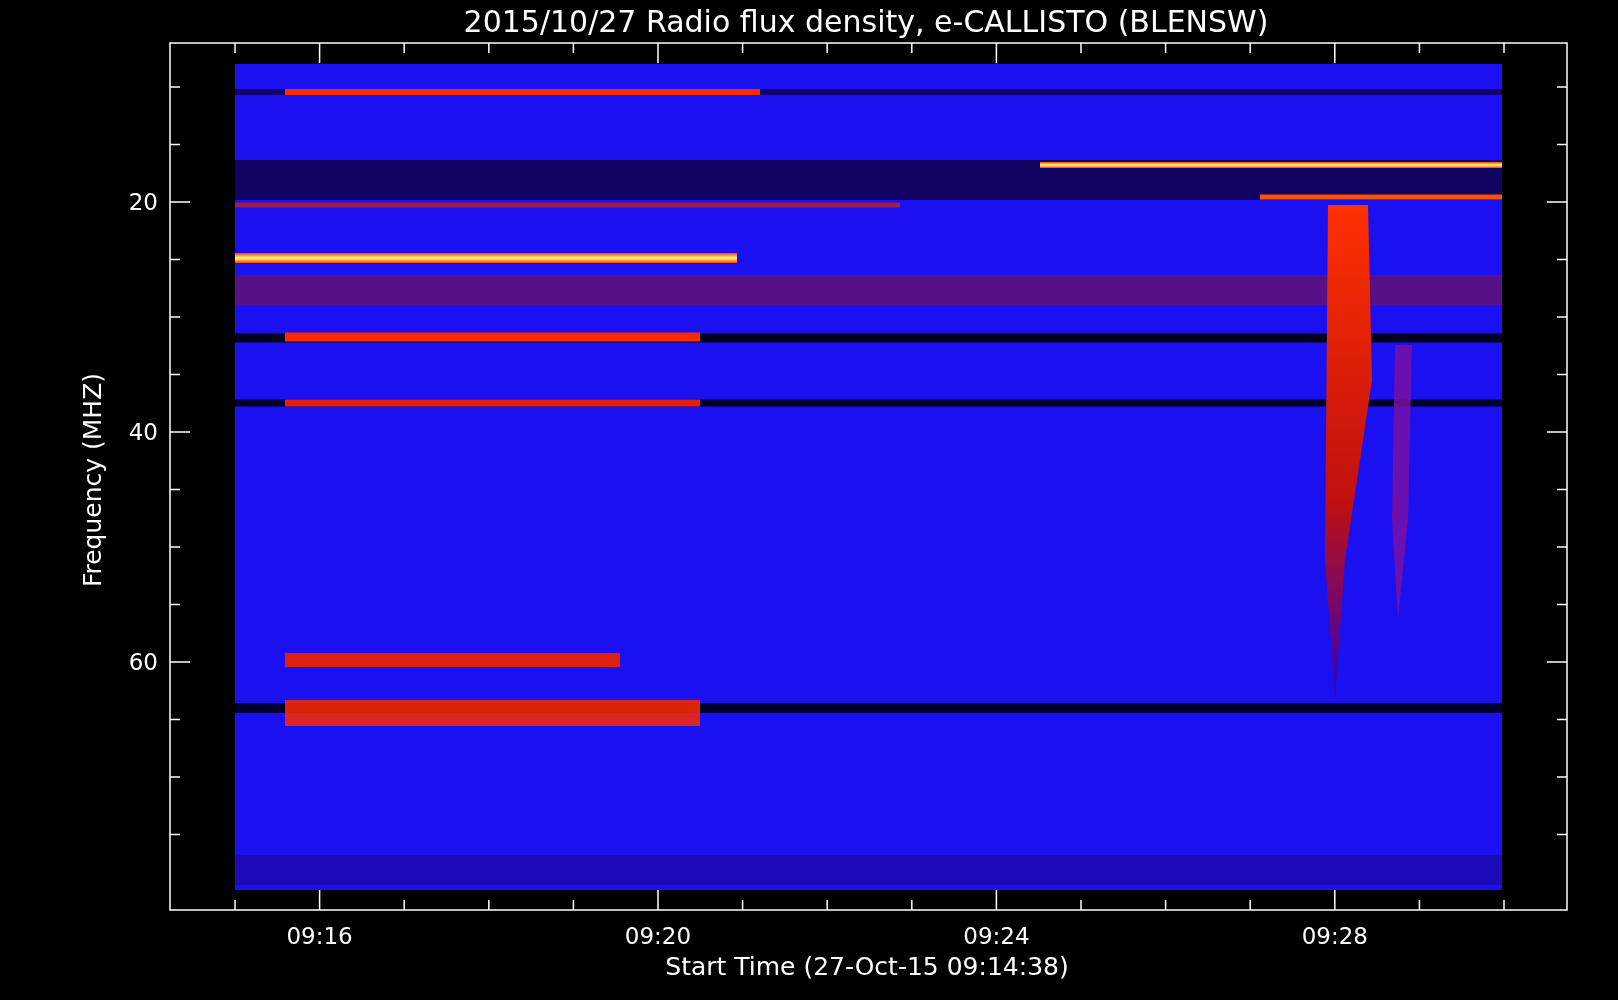  What do you see at coordinates (143, 432) in the screenshot?
I see `y-tick-label: 40` at bounding box center [143, 432].